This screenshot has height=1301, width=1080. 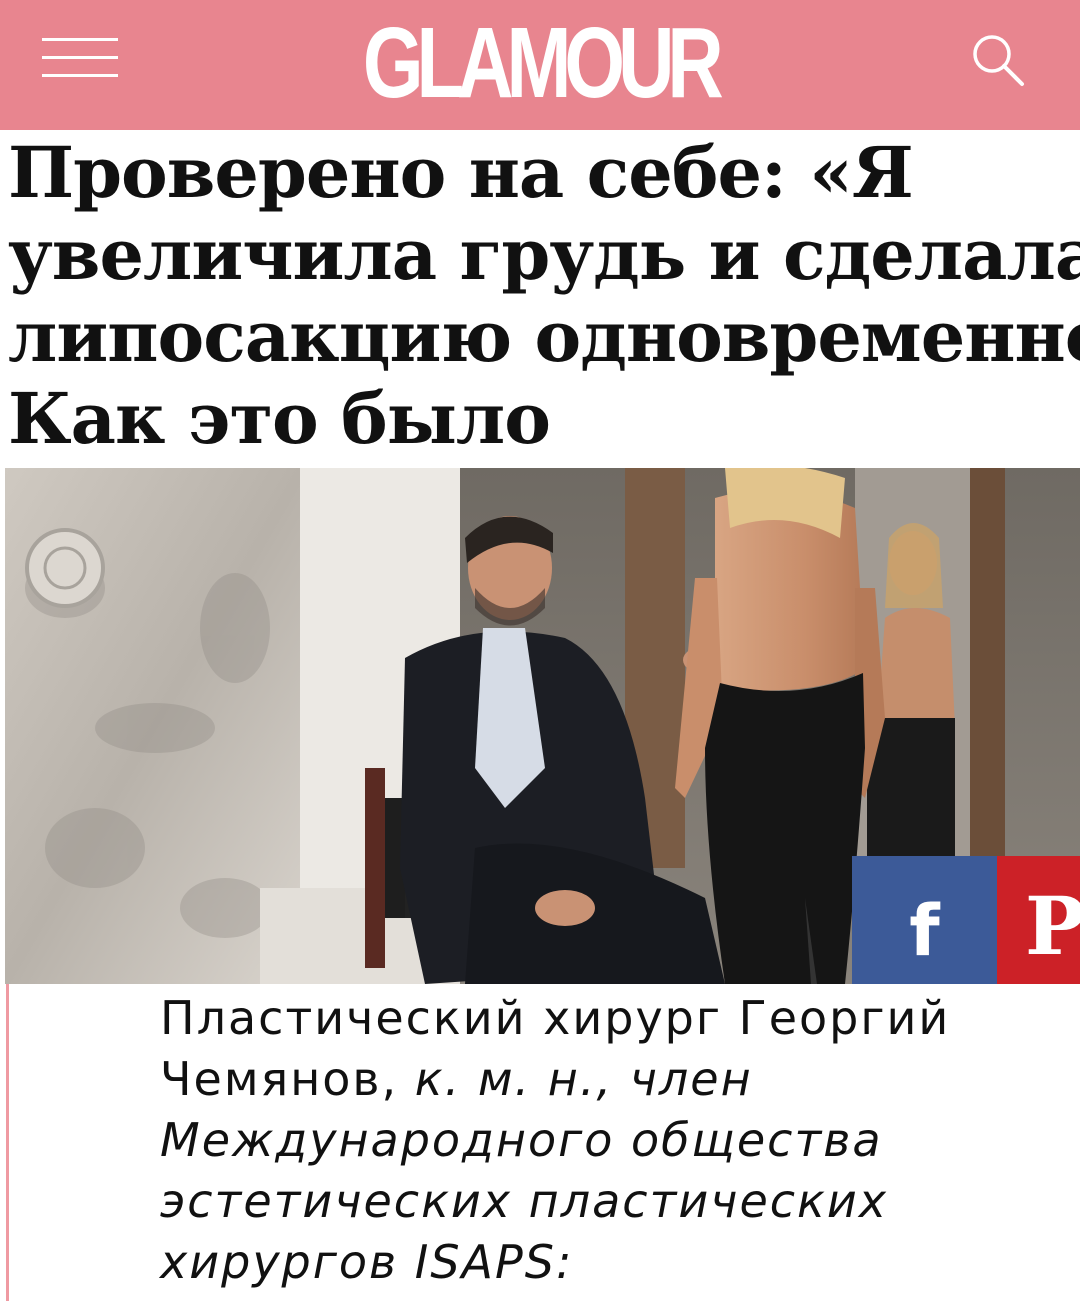 I want to click on lead-line: Пластический хирург Георгий, so click(x=555, y=1018).